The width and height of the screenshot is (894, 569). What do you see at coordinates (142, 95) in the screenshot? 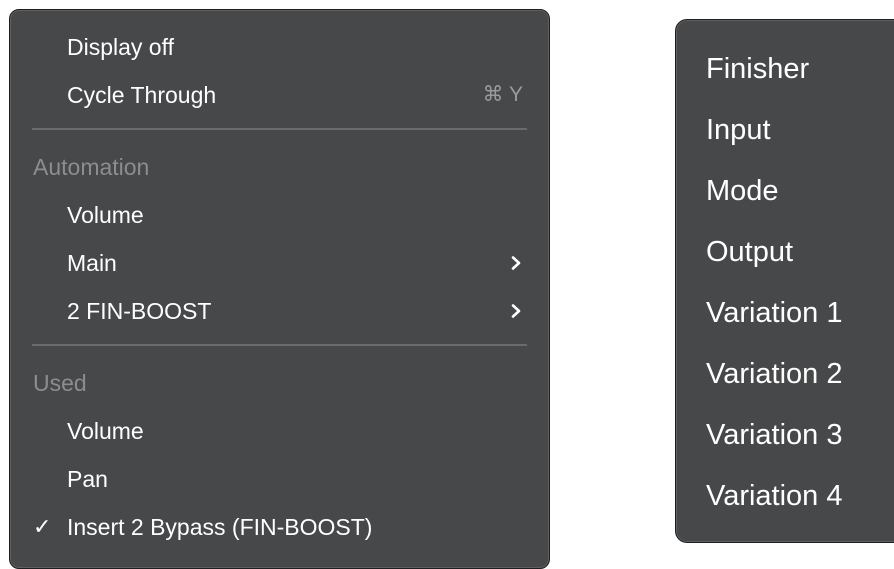
I see `menu-item-label: Cycle Through` at bounding box center [142, 95].